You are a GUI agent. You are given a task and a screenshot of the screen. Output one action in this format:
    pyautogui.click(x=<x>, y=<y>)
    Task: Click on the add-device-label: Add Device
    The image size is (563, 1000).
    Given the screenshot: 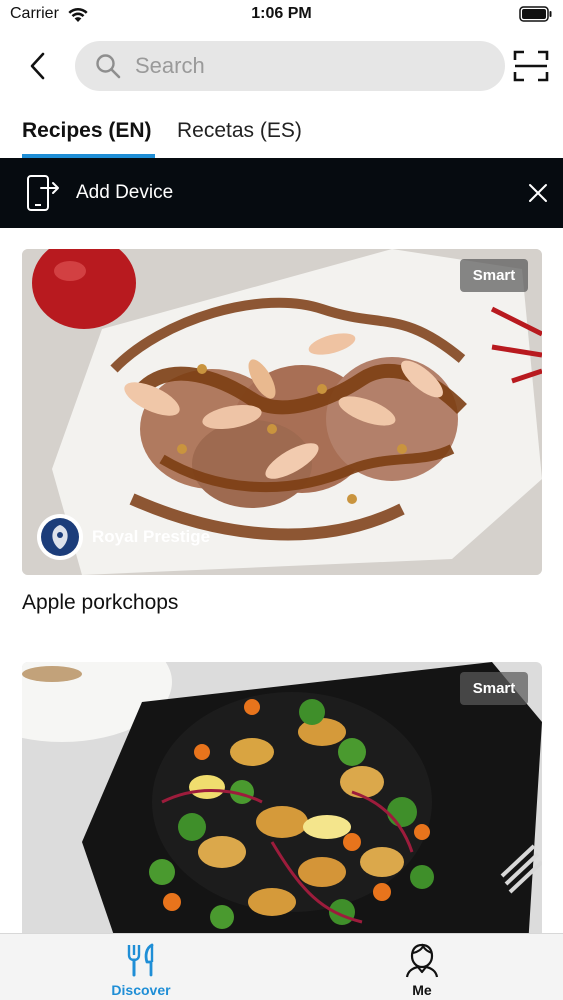 What is the action you would take?
    pyautogui.click(x=125, y=192)
    